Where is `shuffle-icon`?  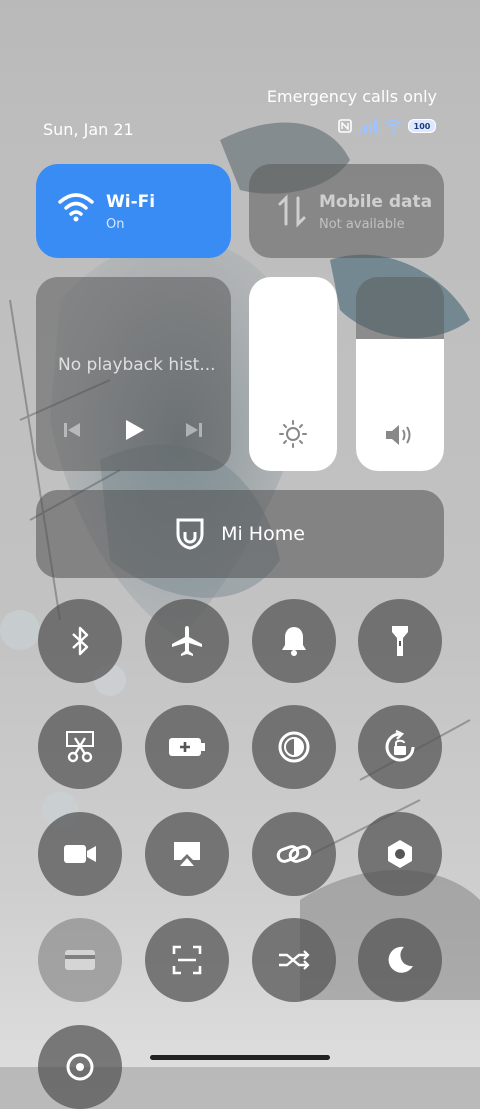
shuffle-icon is located at coordinates (294, 960).